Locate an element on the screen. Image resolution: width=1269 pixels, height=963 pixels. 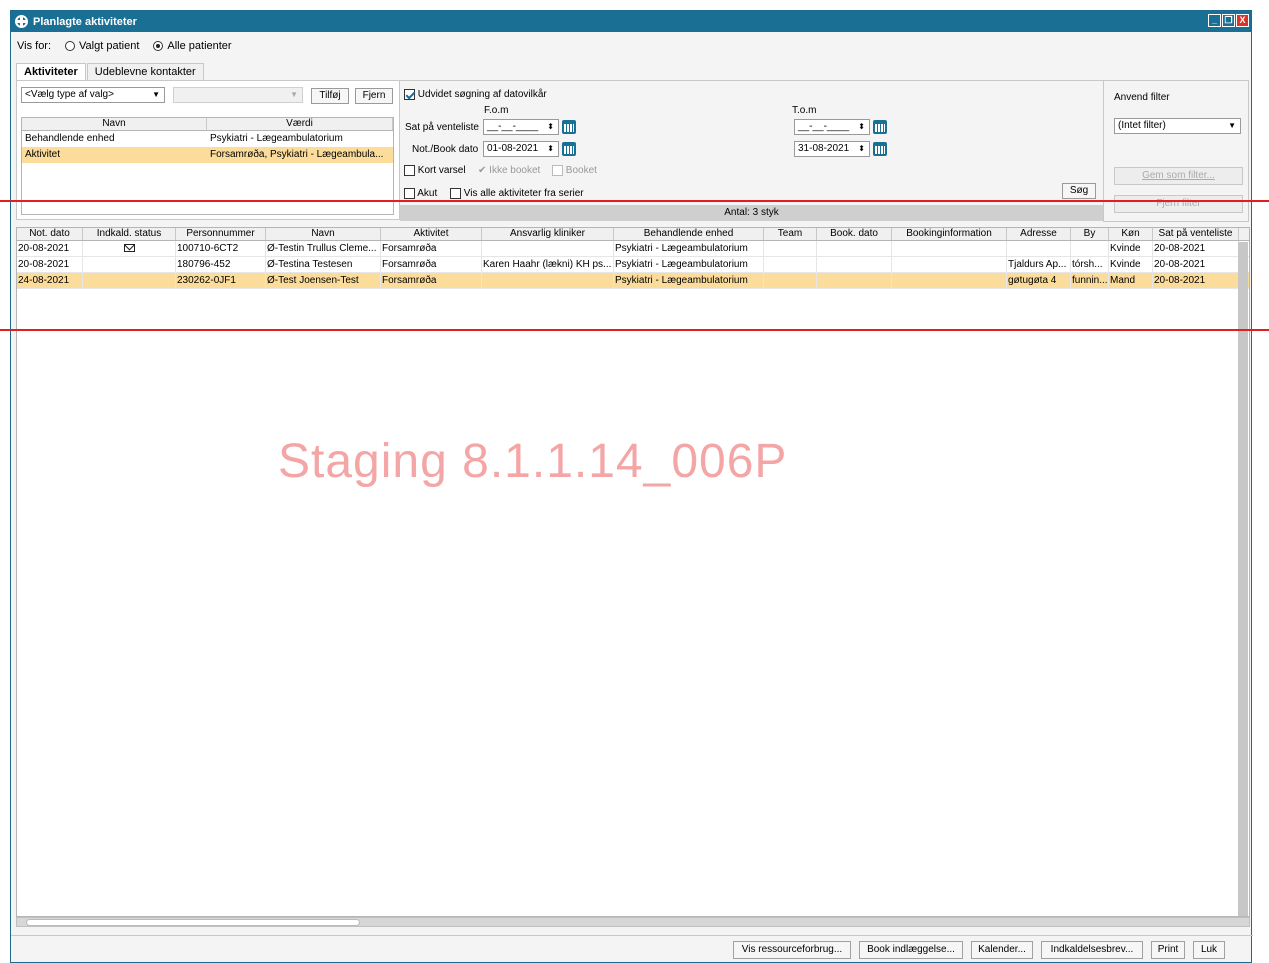
col-not-dato: Not. dato is located at coordinates (50, 234).